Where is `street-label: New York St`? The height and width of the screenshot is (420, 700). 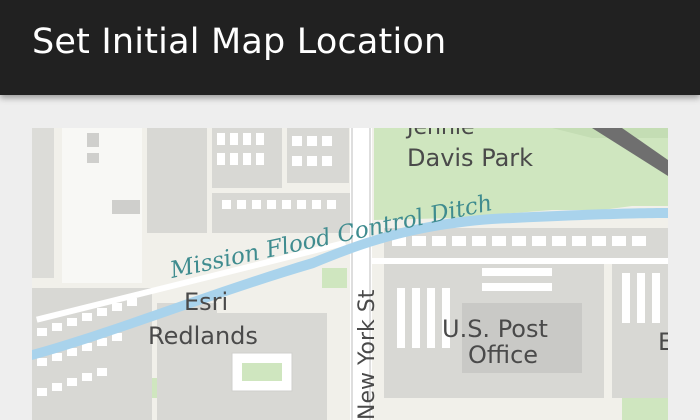
street-label: New York St is located at coordinates (367, 354).